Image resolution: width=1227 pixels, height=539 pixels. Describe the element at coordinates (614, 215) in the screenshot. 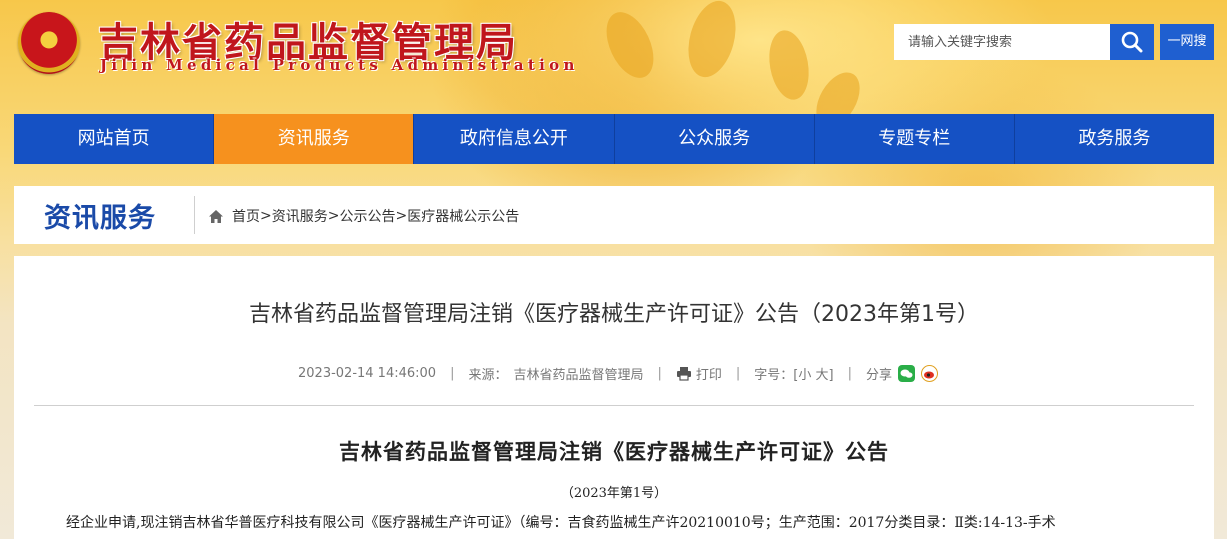

I see `breadcrumb-bar: 资讯服务 首页 > 资讯服务 > 公示公告 > 医疗器械公示公告` at that location.